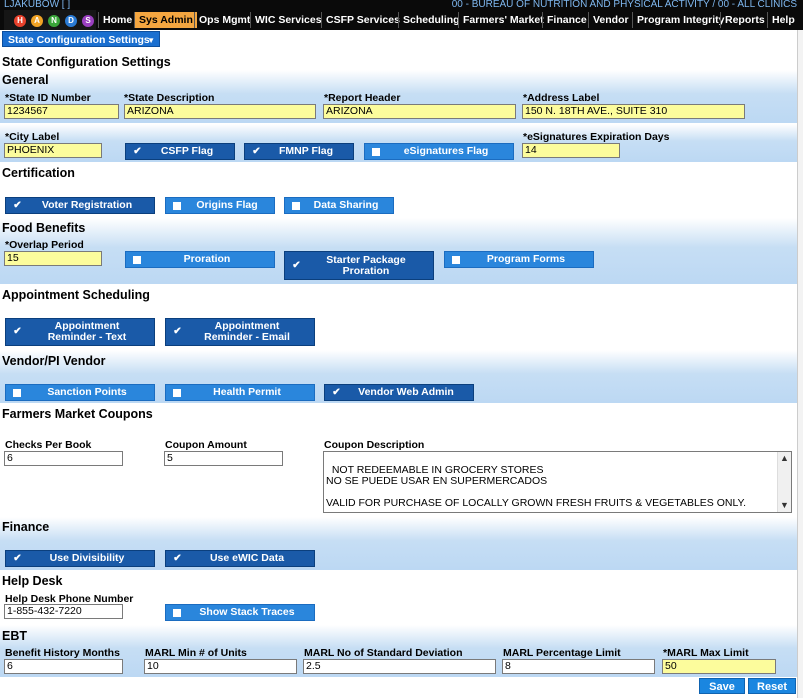 This screenshot has height=698, width=803. What do you see at coordinates (80, 558) in the screenshot?
I see `use-divisibility-toggle: ✔ Use Divisibility` at bounding box center [80, 558].